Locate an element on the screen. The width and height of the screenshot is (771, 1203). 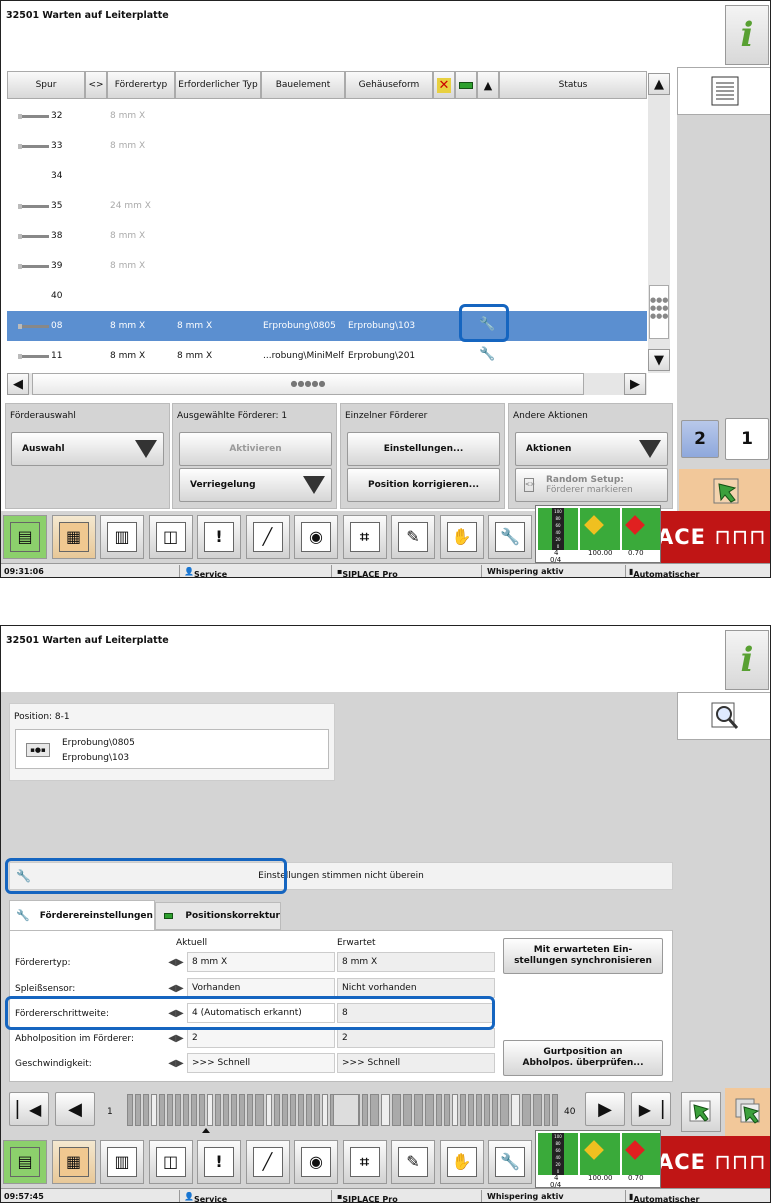
col-sort-icon: ▲ is located at coordinates (488, 85).